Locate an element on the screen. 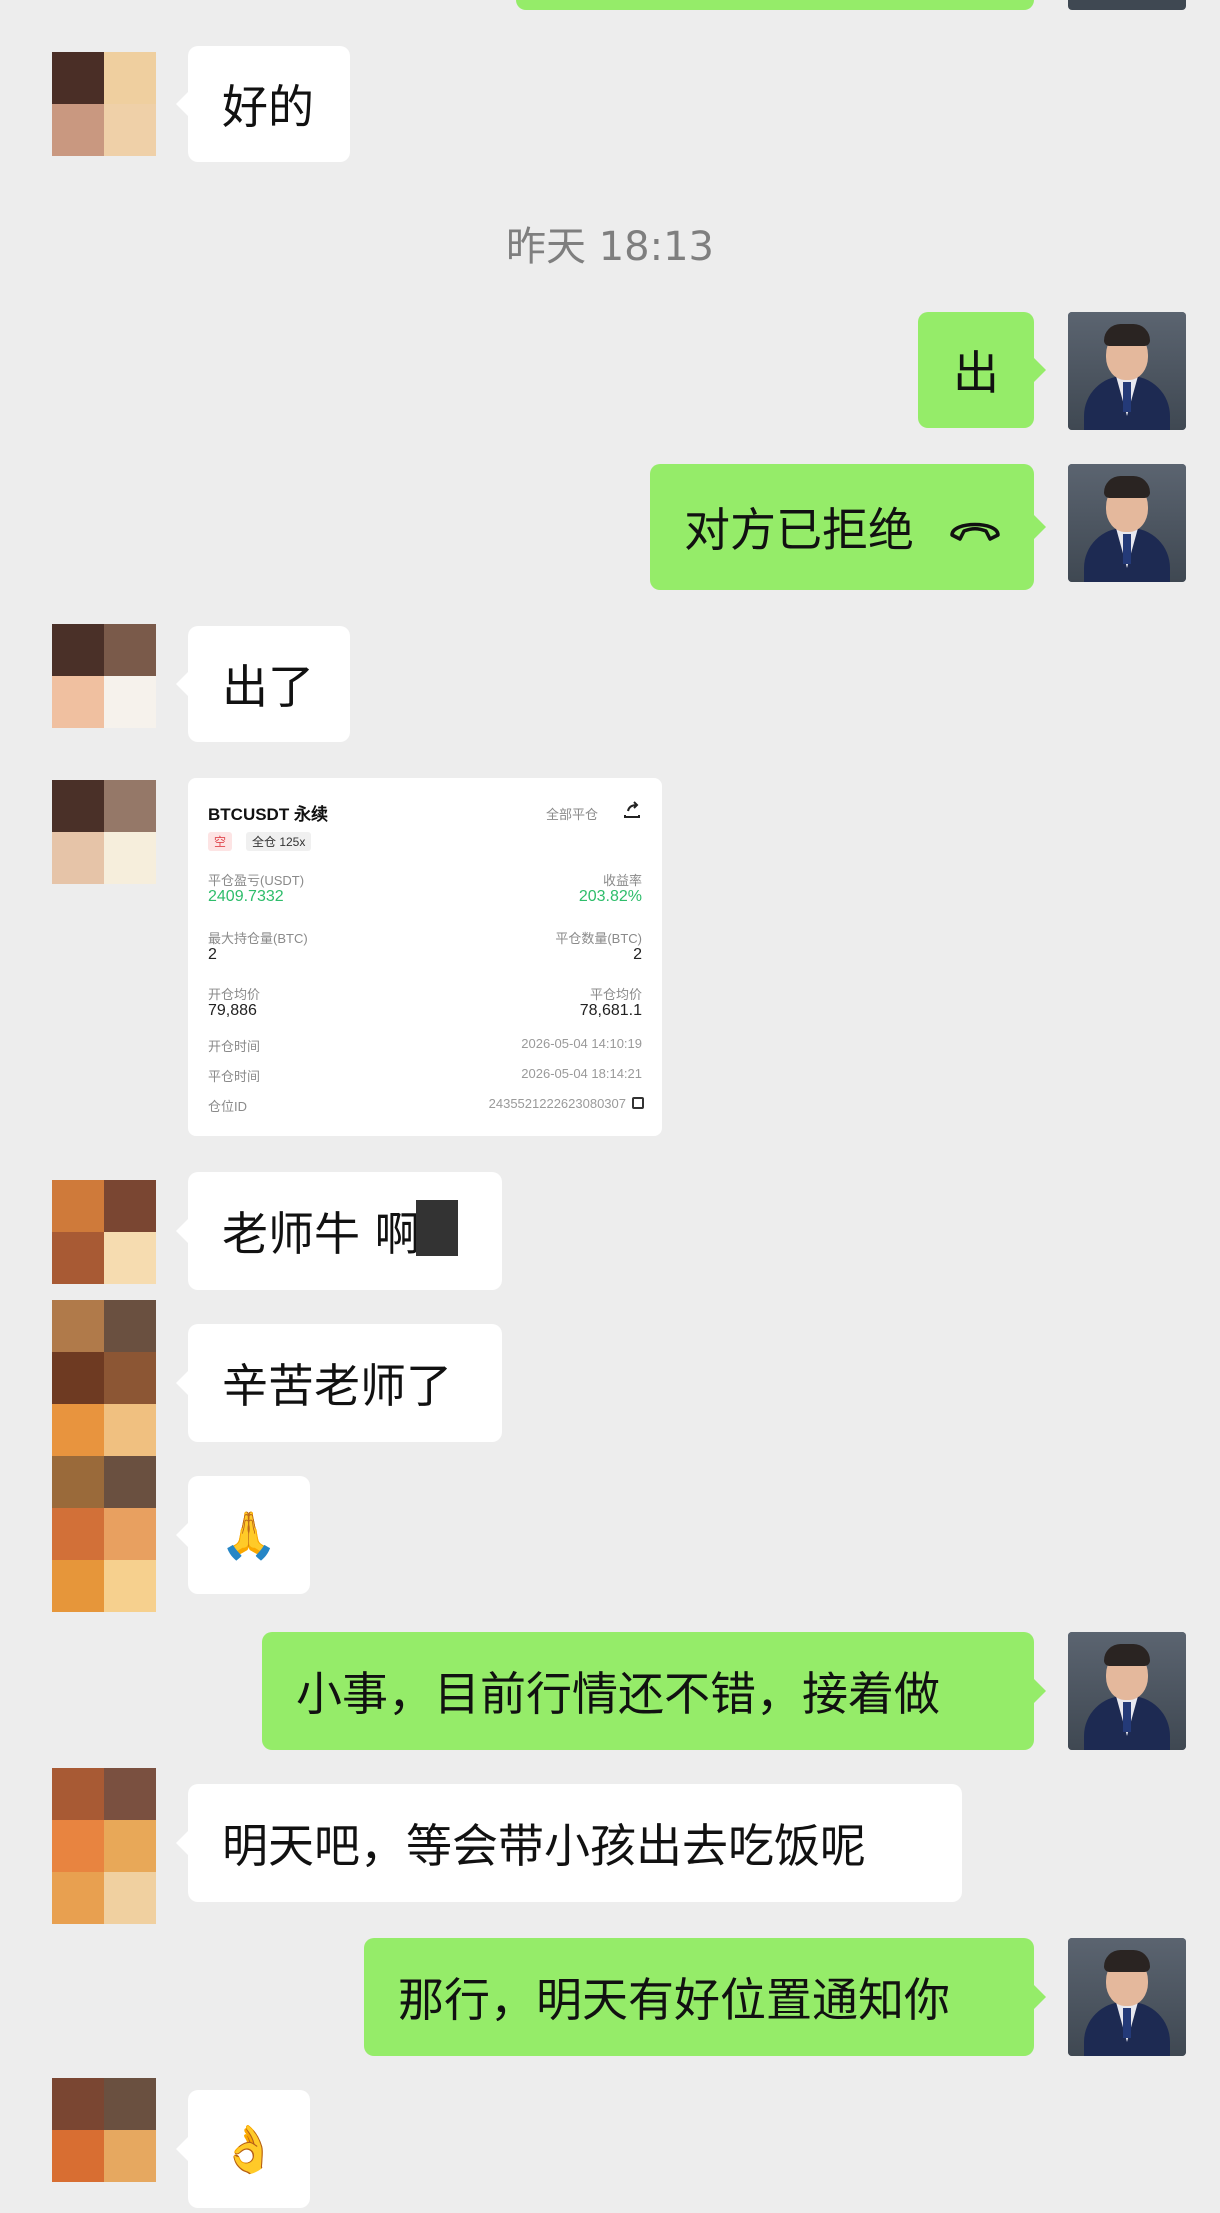 This screenshot has width=1220, height=2213. message-text: 对方已拒绝 is located at coordinates (799, 530).